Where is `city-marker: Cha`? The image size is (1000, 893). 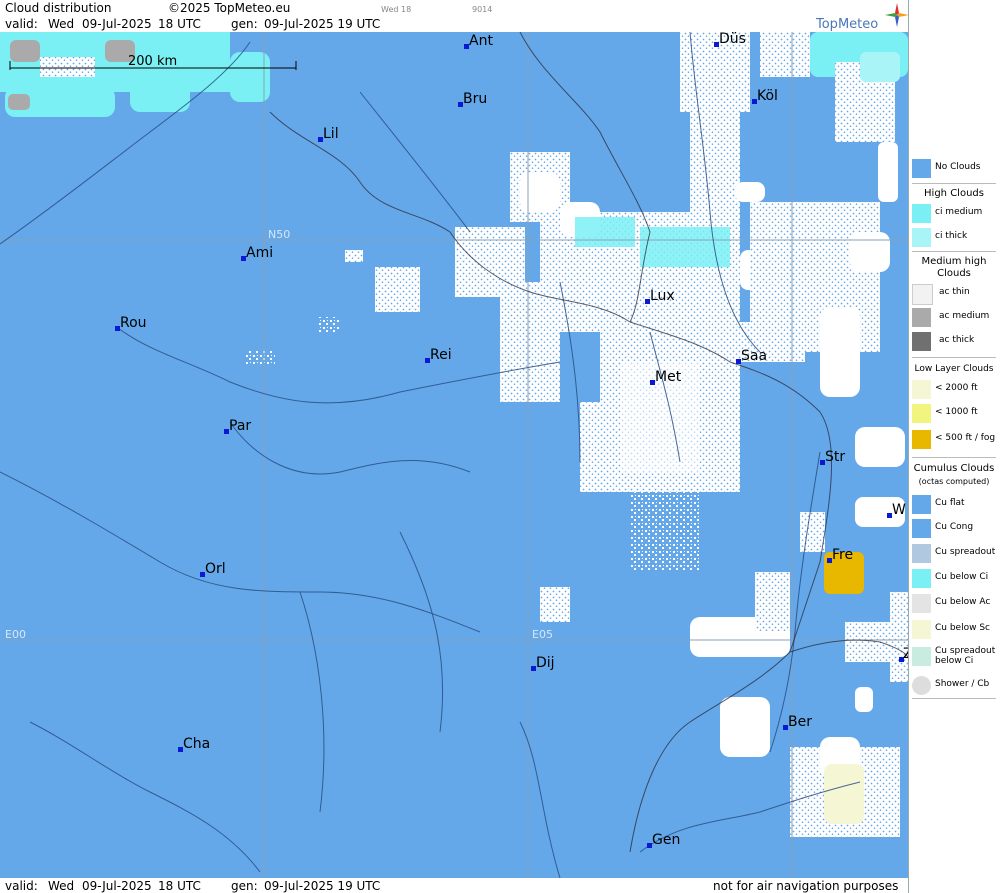 city-marker: Cha is located at coordinates (194, 744).